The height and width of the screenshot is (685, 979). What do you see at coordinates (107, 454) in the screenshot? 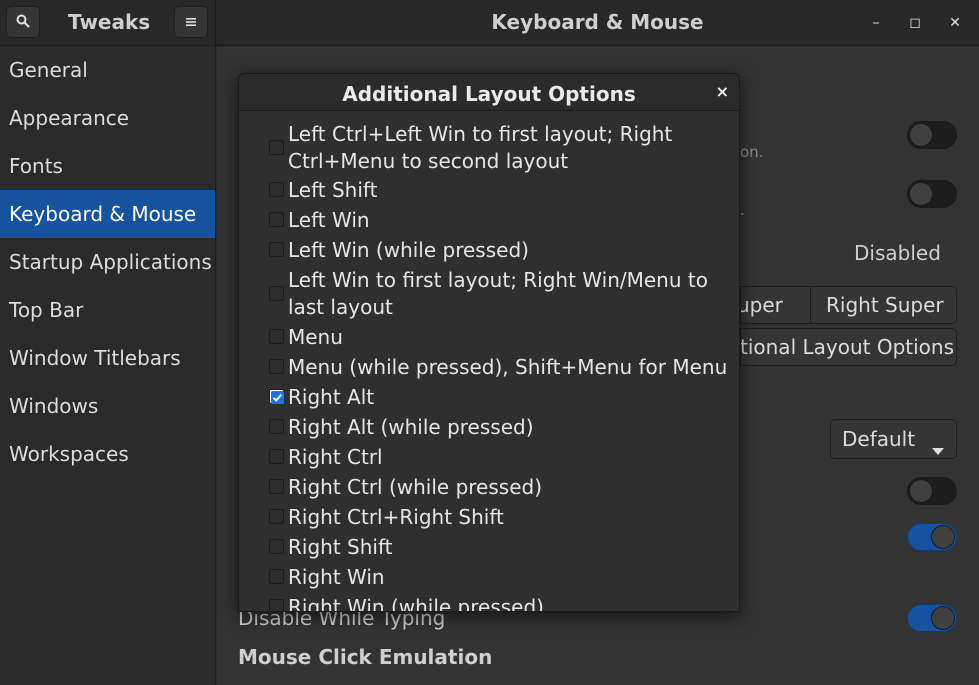
I see `sidebar-item-workspaces: Workspaces` at bounding box center [107, 454].